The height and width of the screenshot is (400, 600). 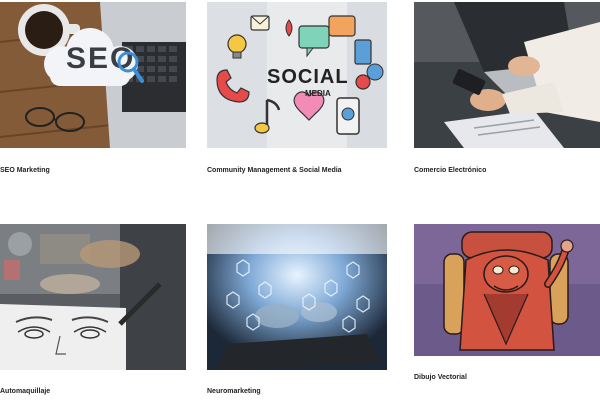 What do you see at coordinates (440, 377) in the screenshot?
I see `course-title: Dibujo Vectorial` at bounding box center [440, 377].